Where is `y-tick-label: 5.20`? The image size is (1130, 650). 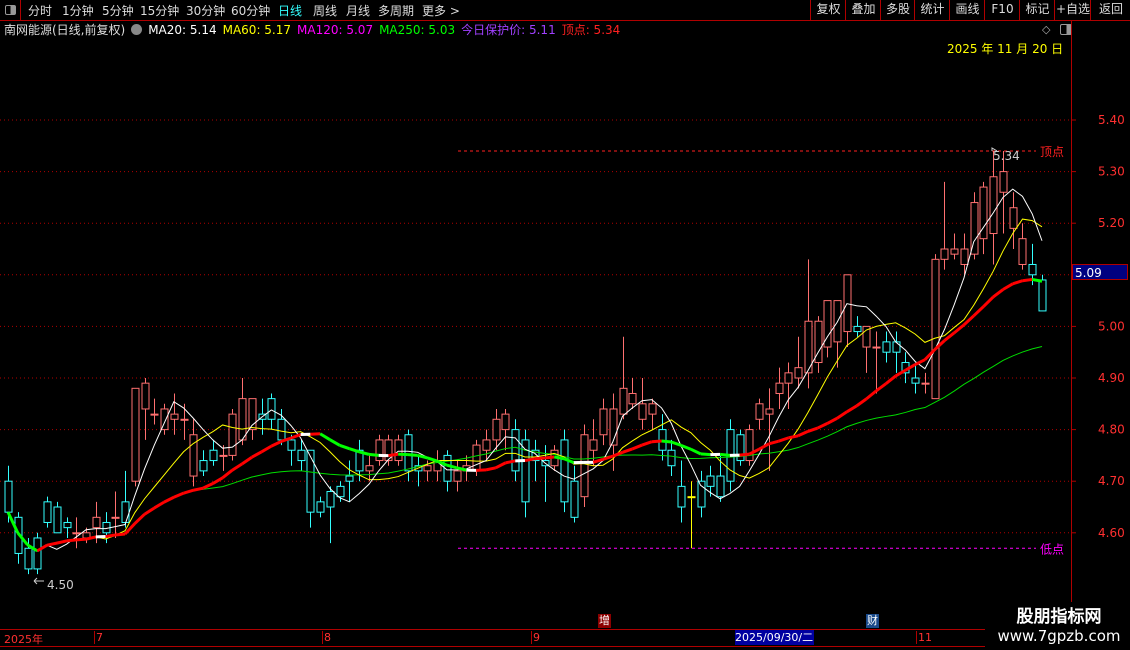
y-tick-label: 5.20 is located at coordinates (1111, 223).